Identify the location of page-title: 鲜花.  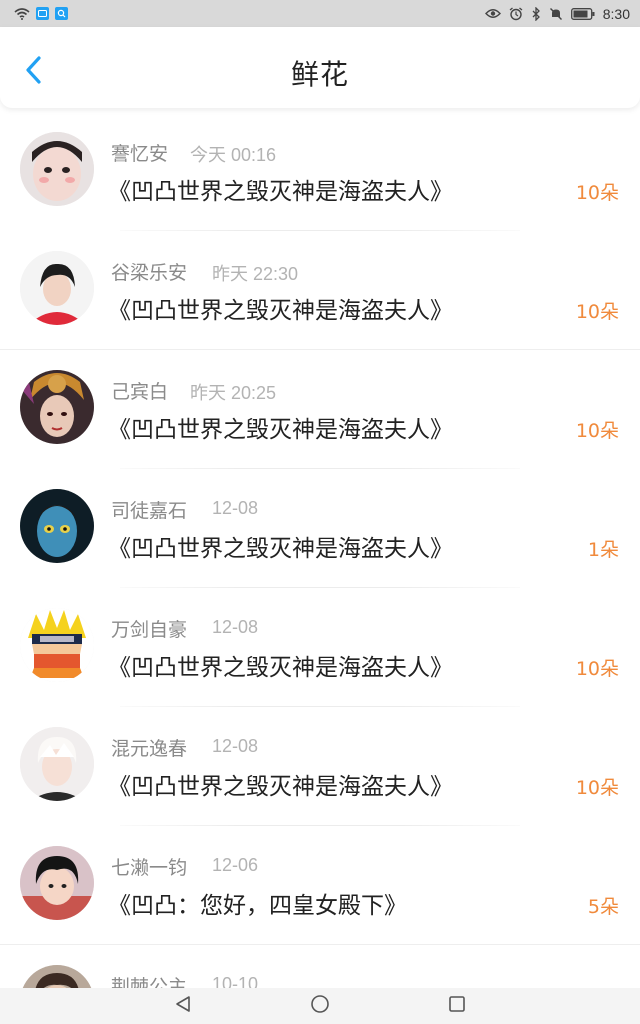
(319, 74).